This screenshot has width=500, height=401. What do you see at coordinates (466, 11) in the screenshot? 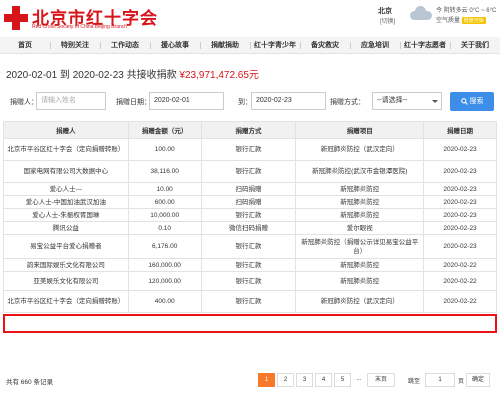
I see `weather-forecast: 今 阴转多云 0°C ~ 6°C` at bounding box center [466, 11].